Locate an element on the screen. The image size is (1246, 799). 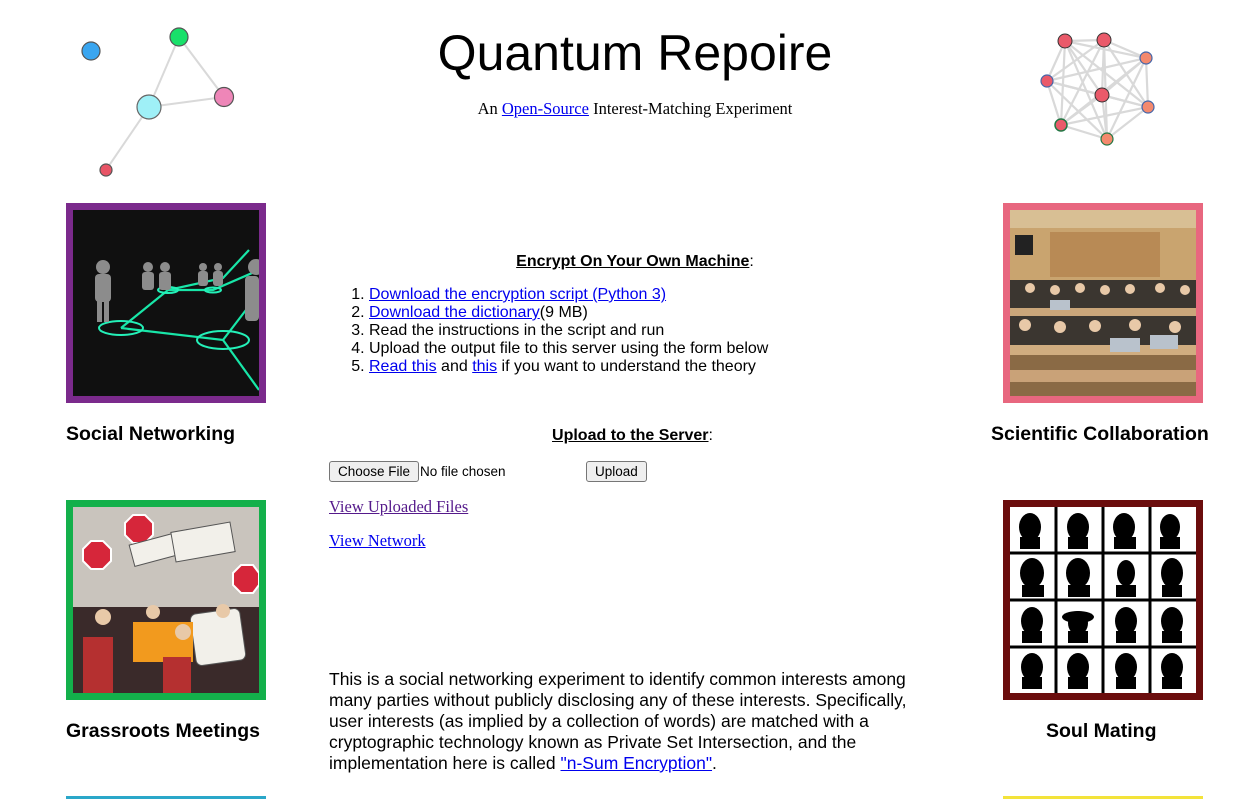
no-file-chosen-text: No file chosen is located at coordinates (463, 471).